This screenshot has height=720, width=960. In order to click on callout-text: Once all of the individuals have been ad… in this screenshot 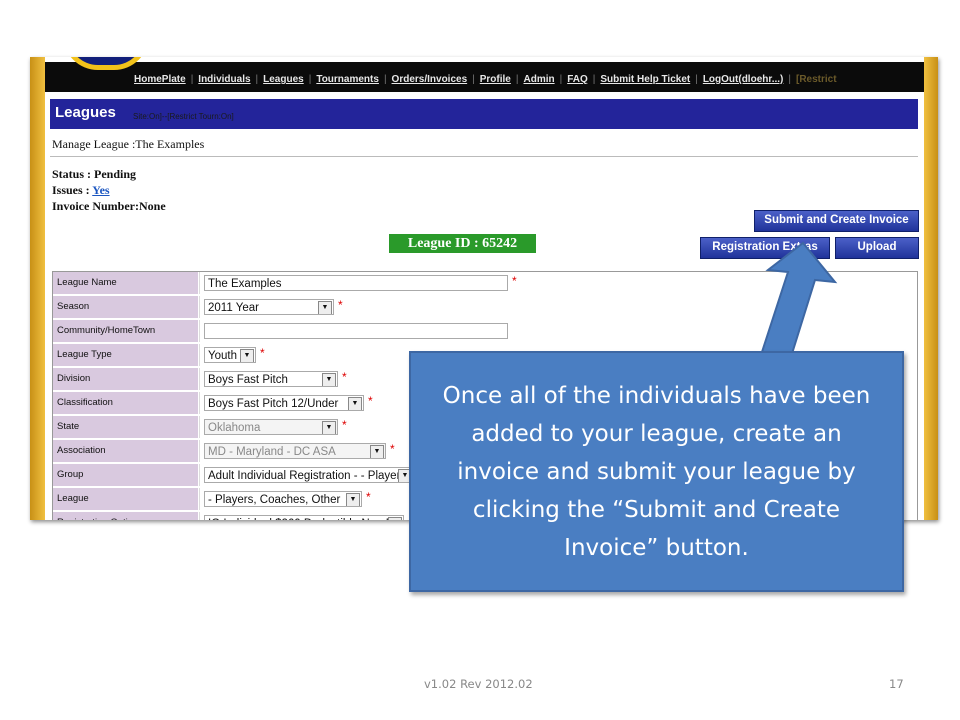, I will do `click(656, 471)`.